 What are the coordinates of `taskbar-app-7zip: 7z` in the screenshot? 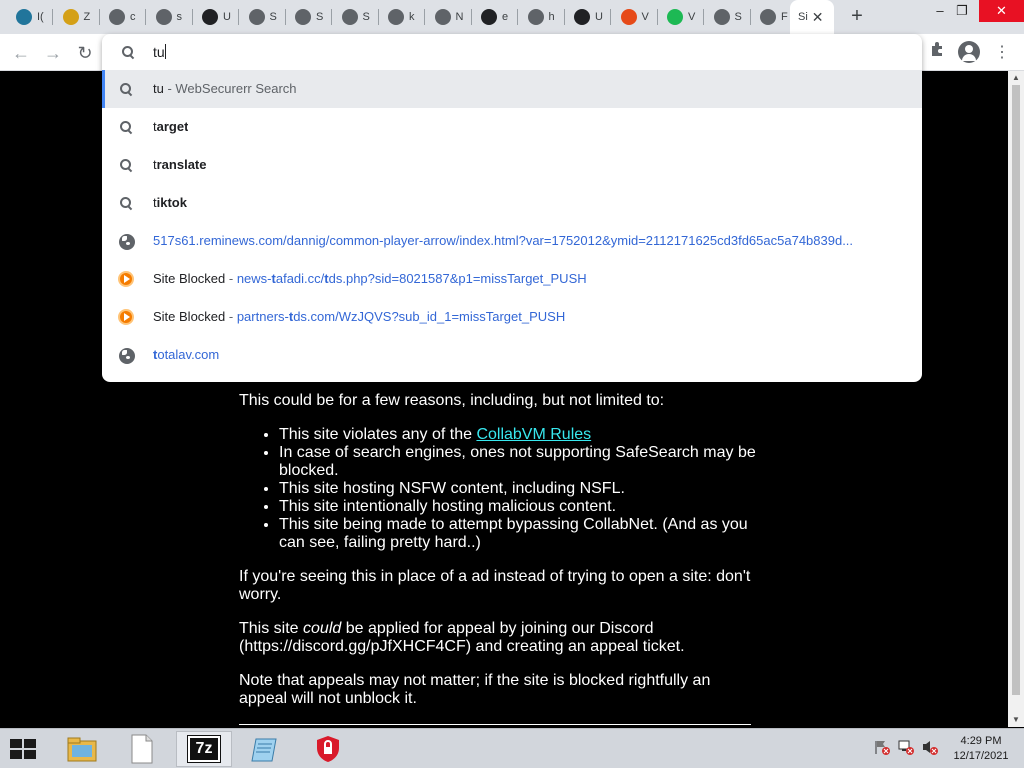 It's located at (204, 749).